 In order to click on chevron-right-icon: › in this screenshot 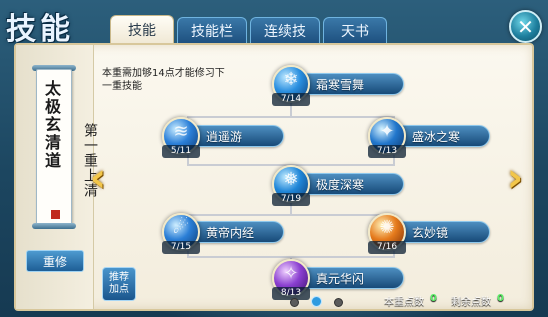, I will do `click(515, 178)`.